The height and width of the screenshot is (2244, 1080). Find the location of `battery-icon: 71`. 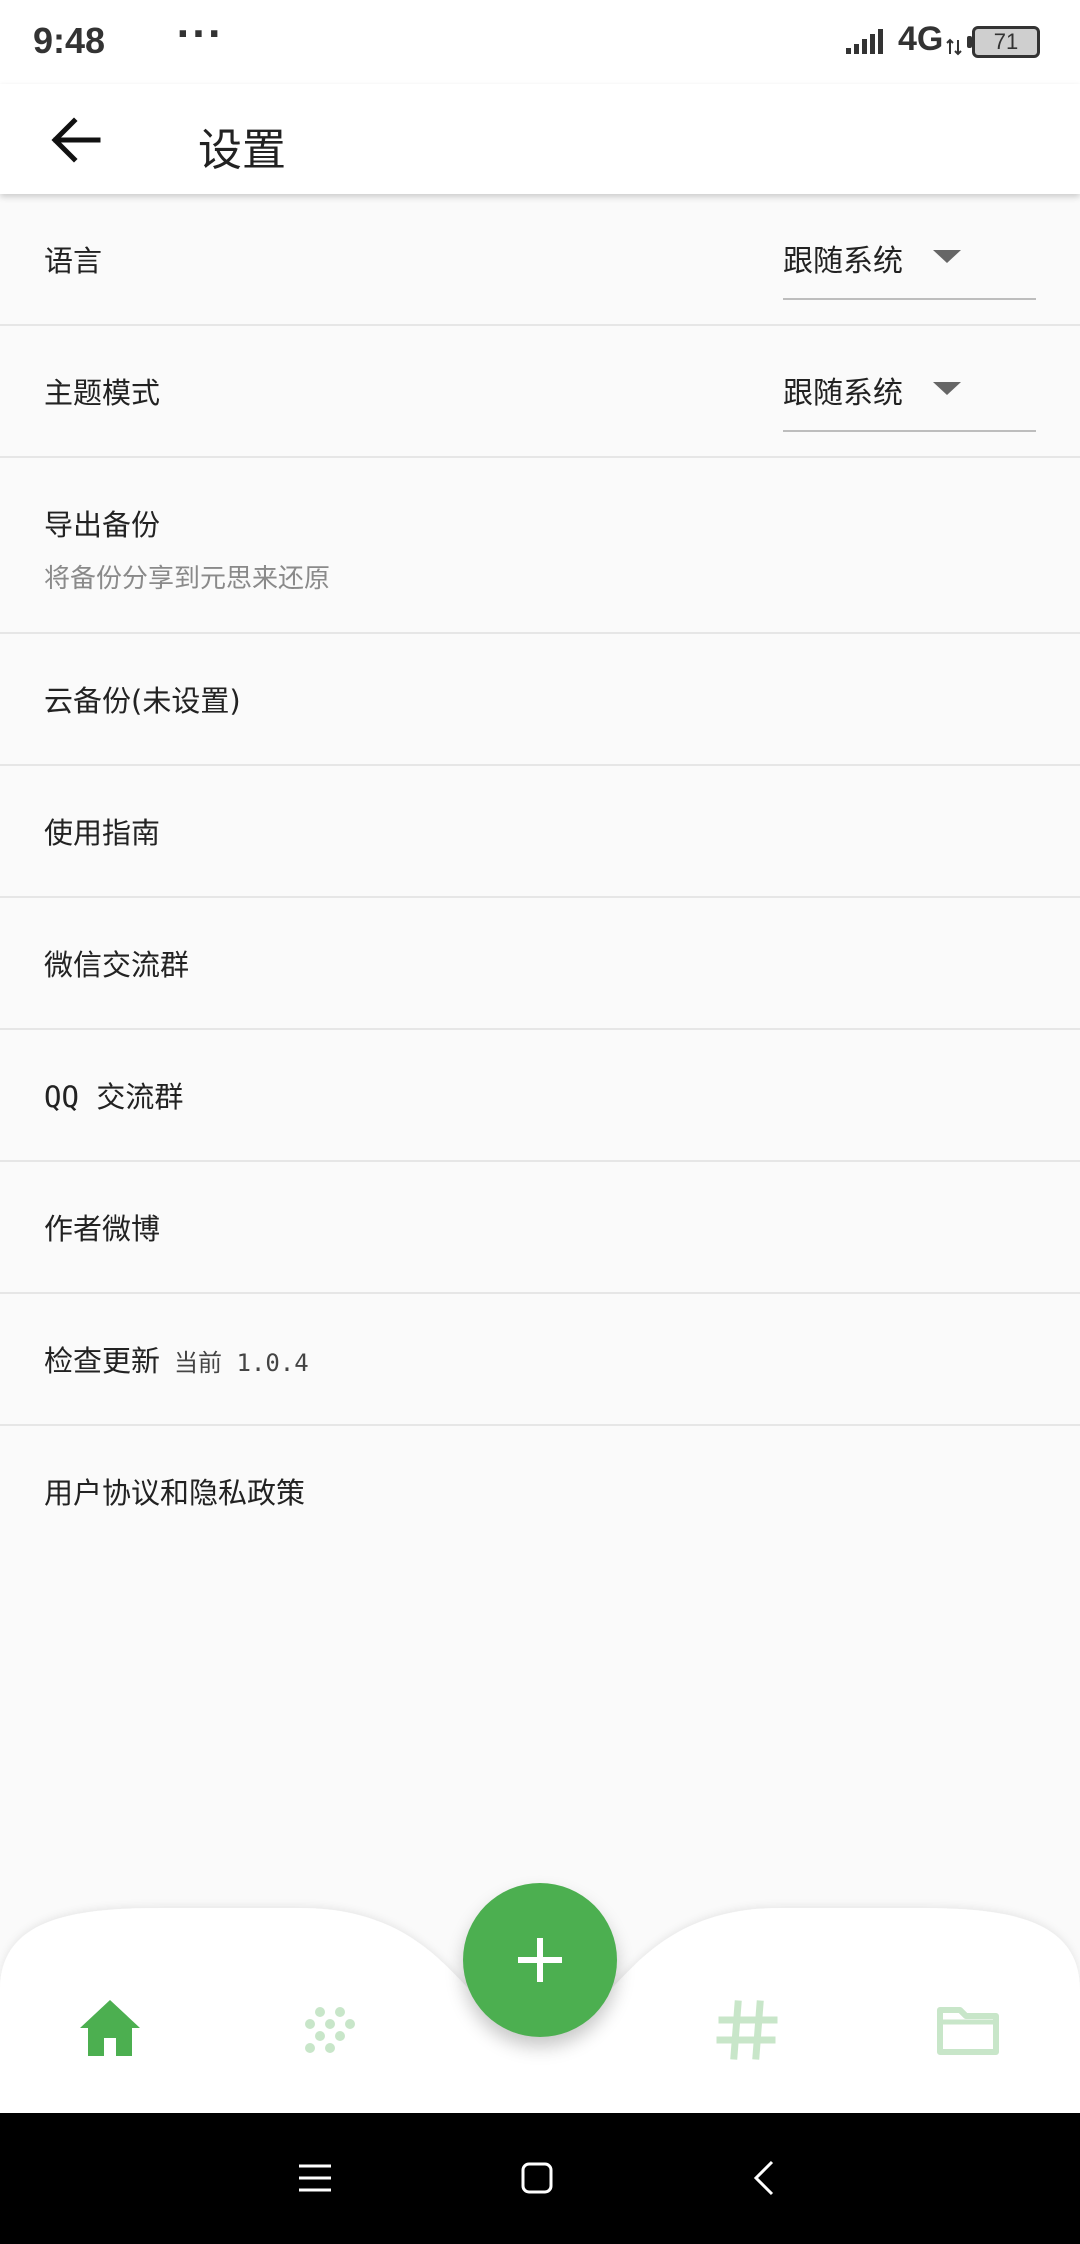

battery-icon: 71 is located at coordinates (1003, 42).